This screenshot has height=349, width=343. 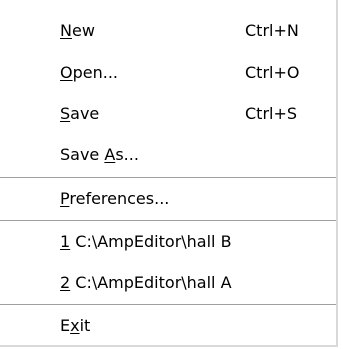 What do you see at coordinates (272, 30) in the screenshot?
I see `shortcut-label: Ctrl+N` at bounding box center [272, 30].